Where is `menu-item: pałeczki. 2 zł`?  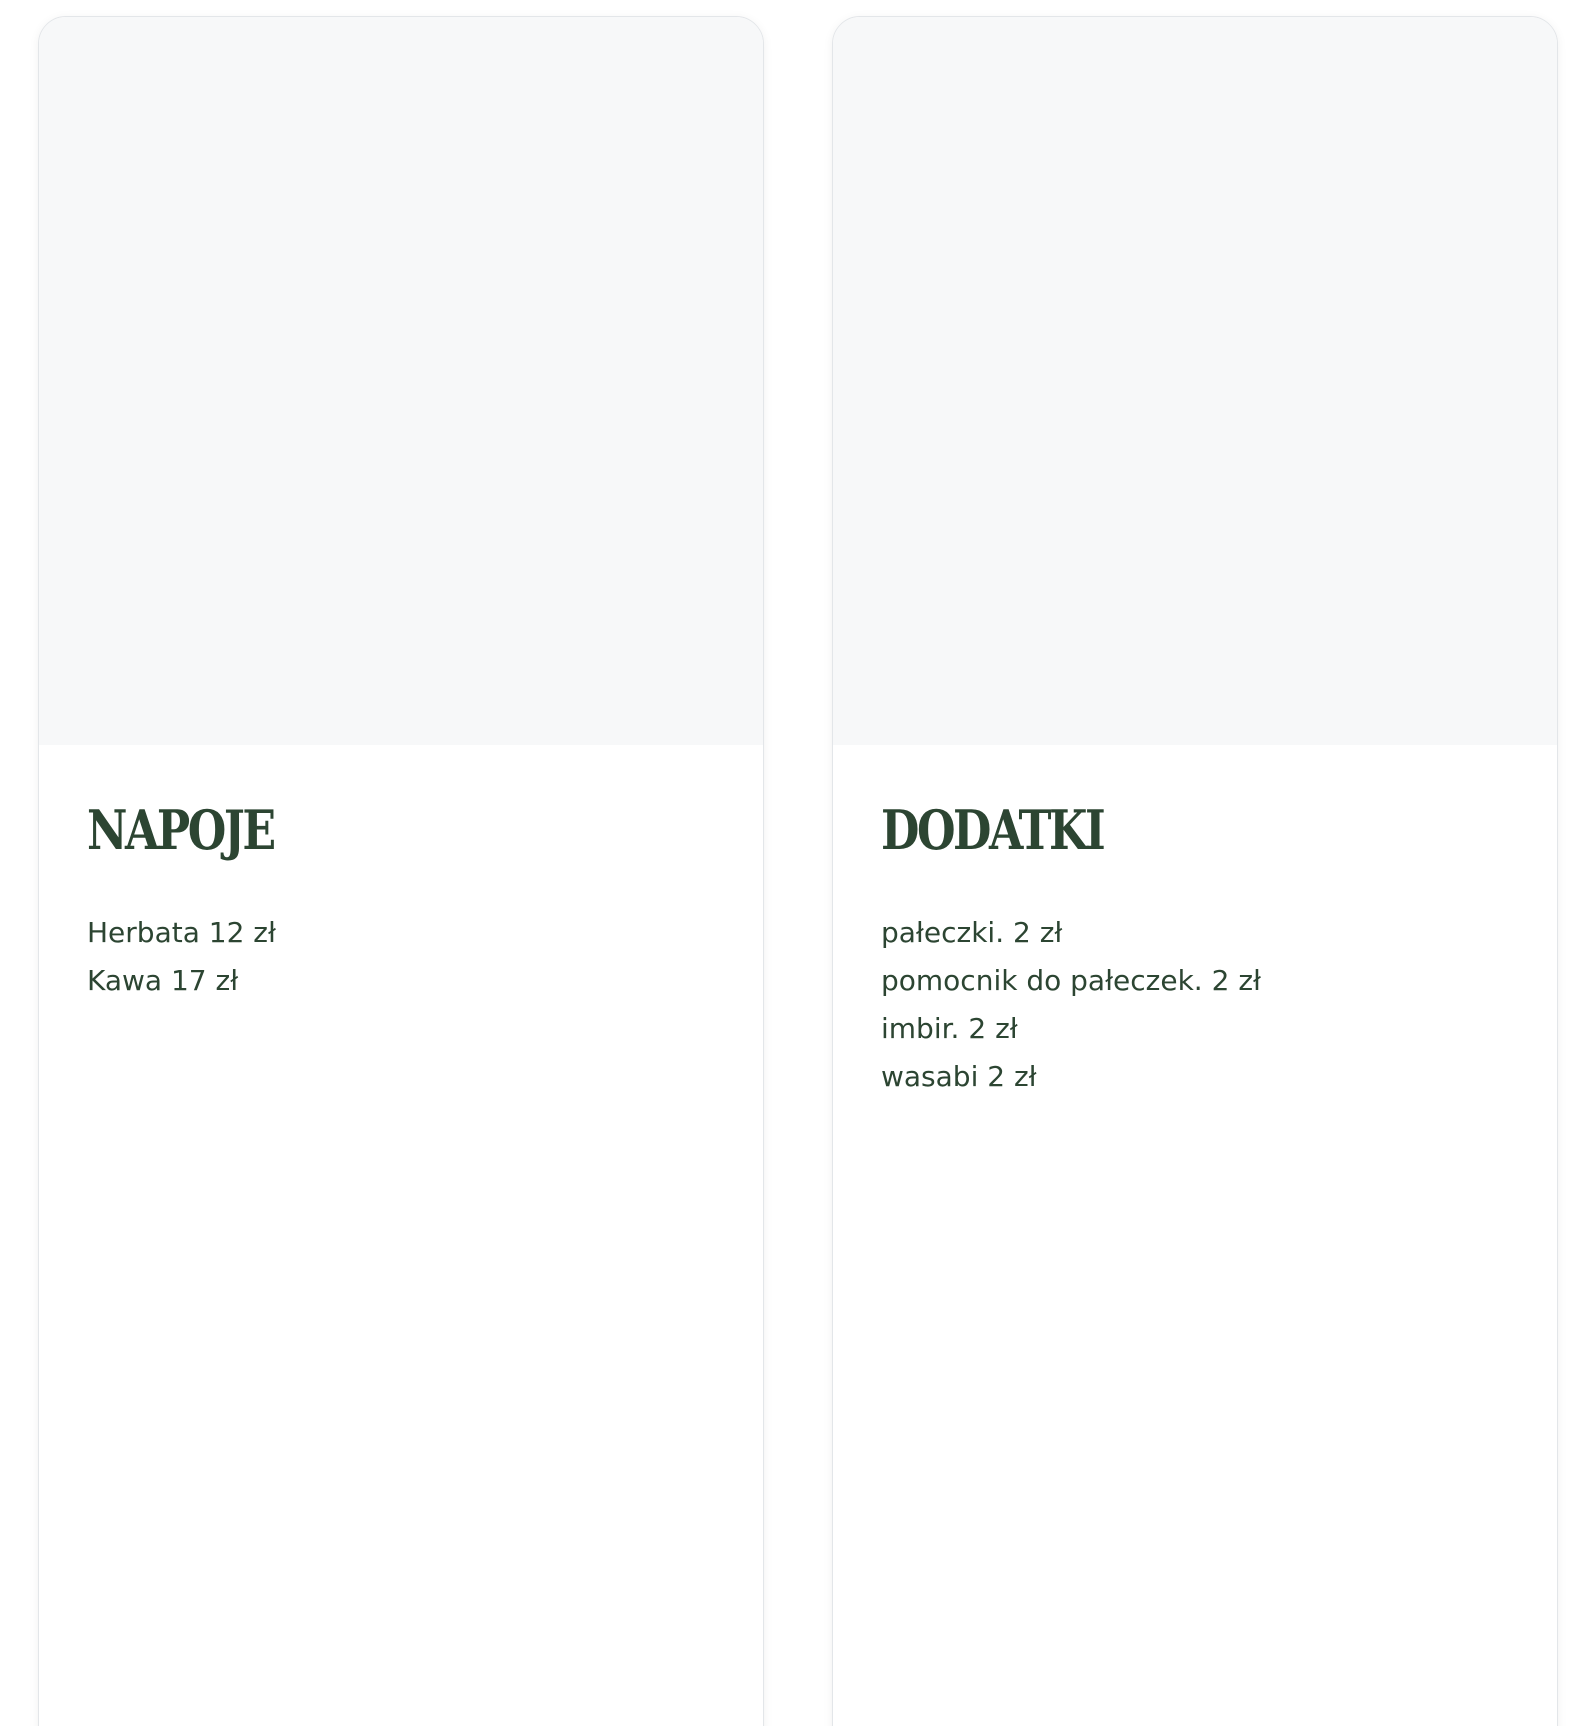 menu-item: pałeczki. 2 zł is located at coordinates (972, 932).